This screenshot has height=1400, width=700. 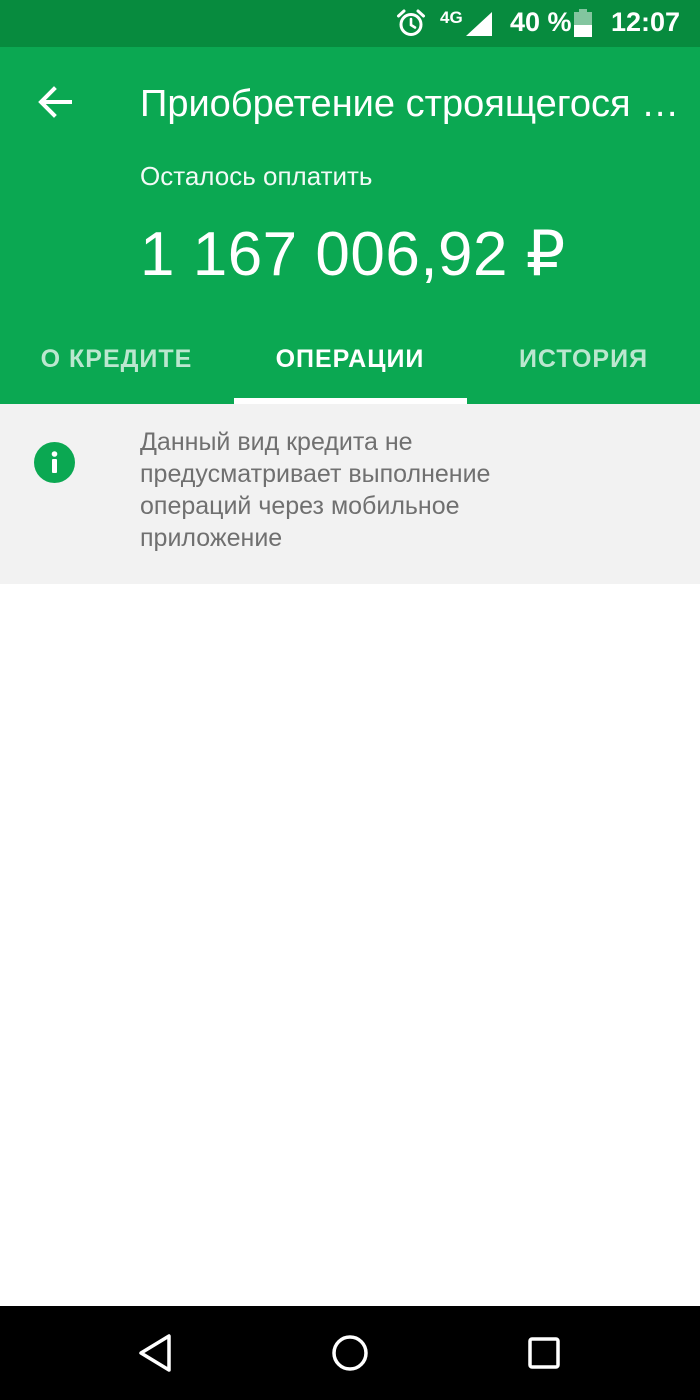 What do you see at coordinates (350, 23) in the screenshot?
I see `status-bar: 4G 40 % 12:07` at bounding box center [350, 23].